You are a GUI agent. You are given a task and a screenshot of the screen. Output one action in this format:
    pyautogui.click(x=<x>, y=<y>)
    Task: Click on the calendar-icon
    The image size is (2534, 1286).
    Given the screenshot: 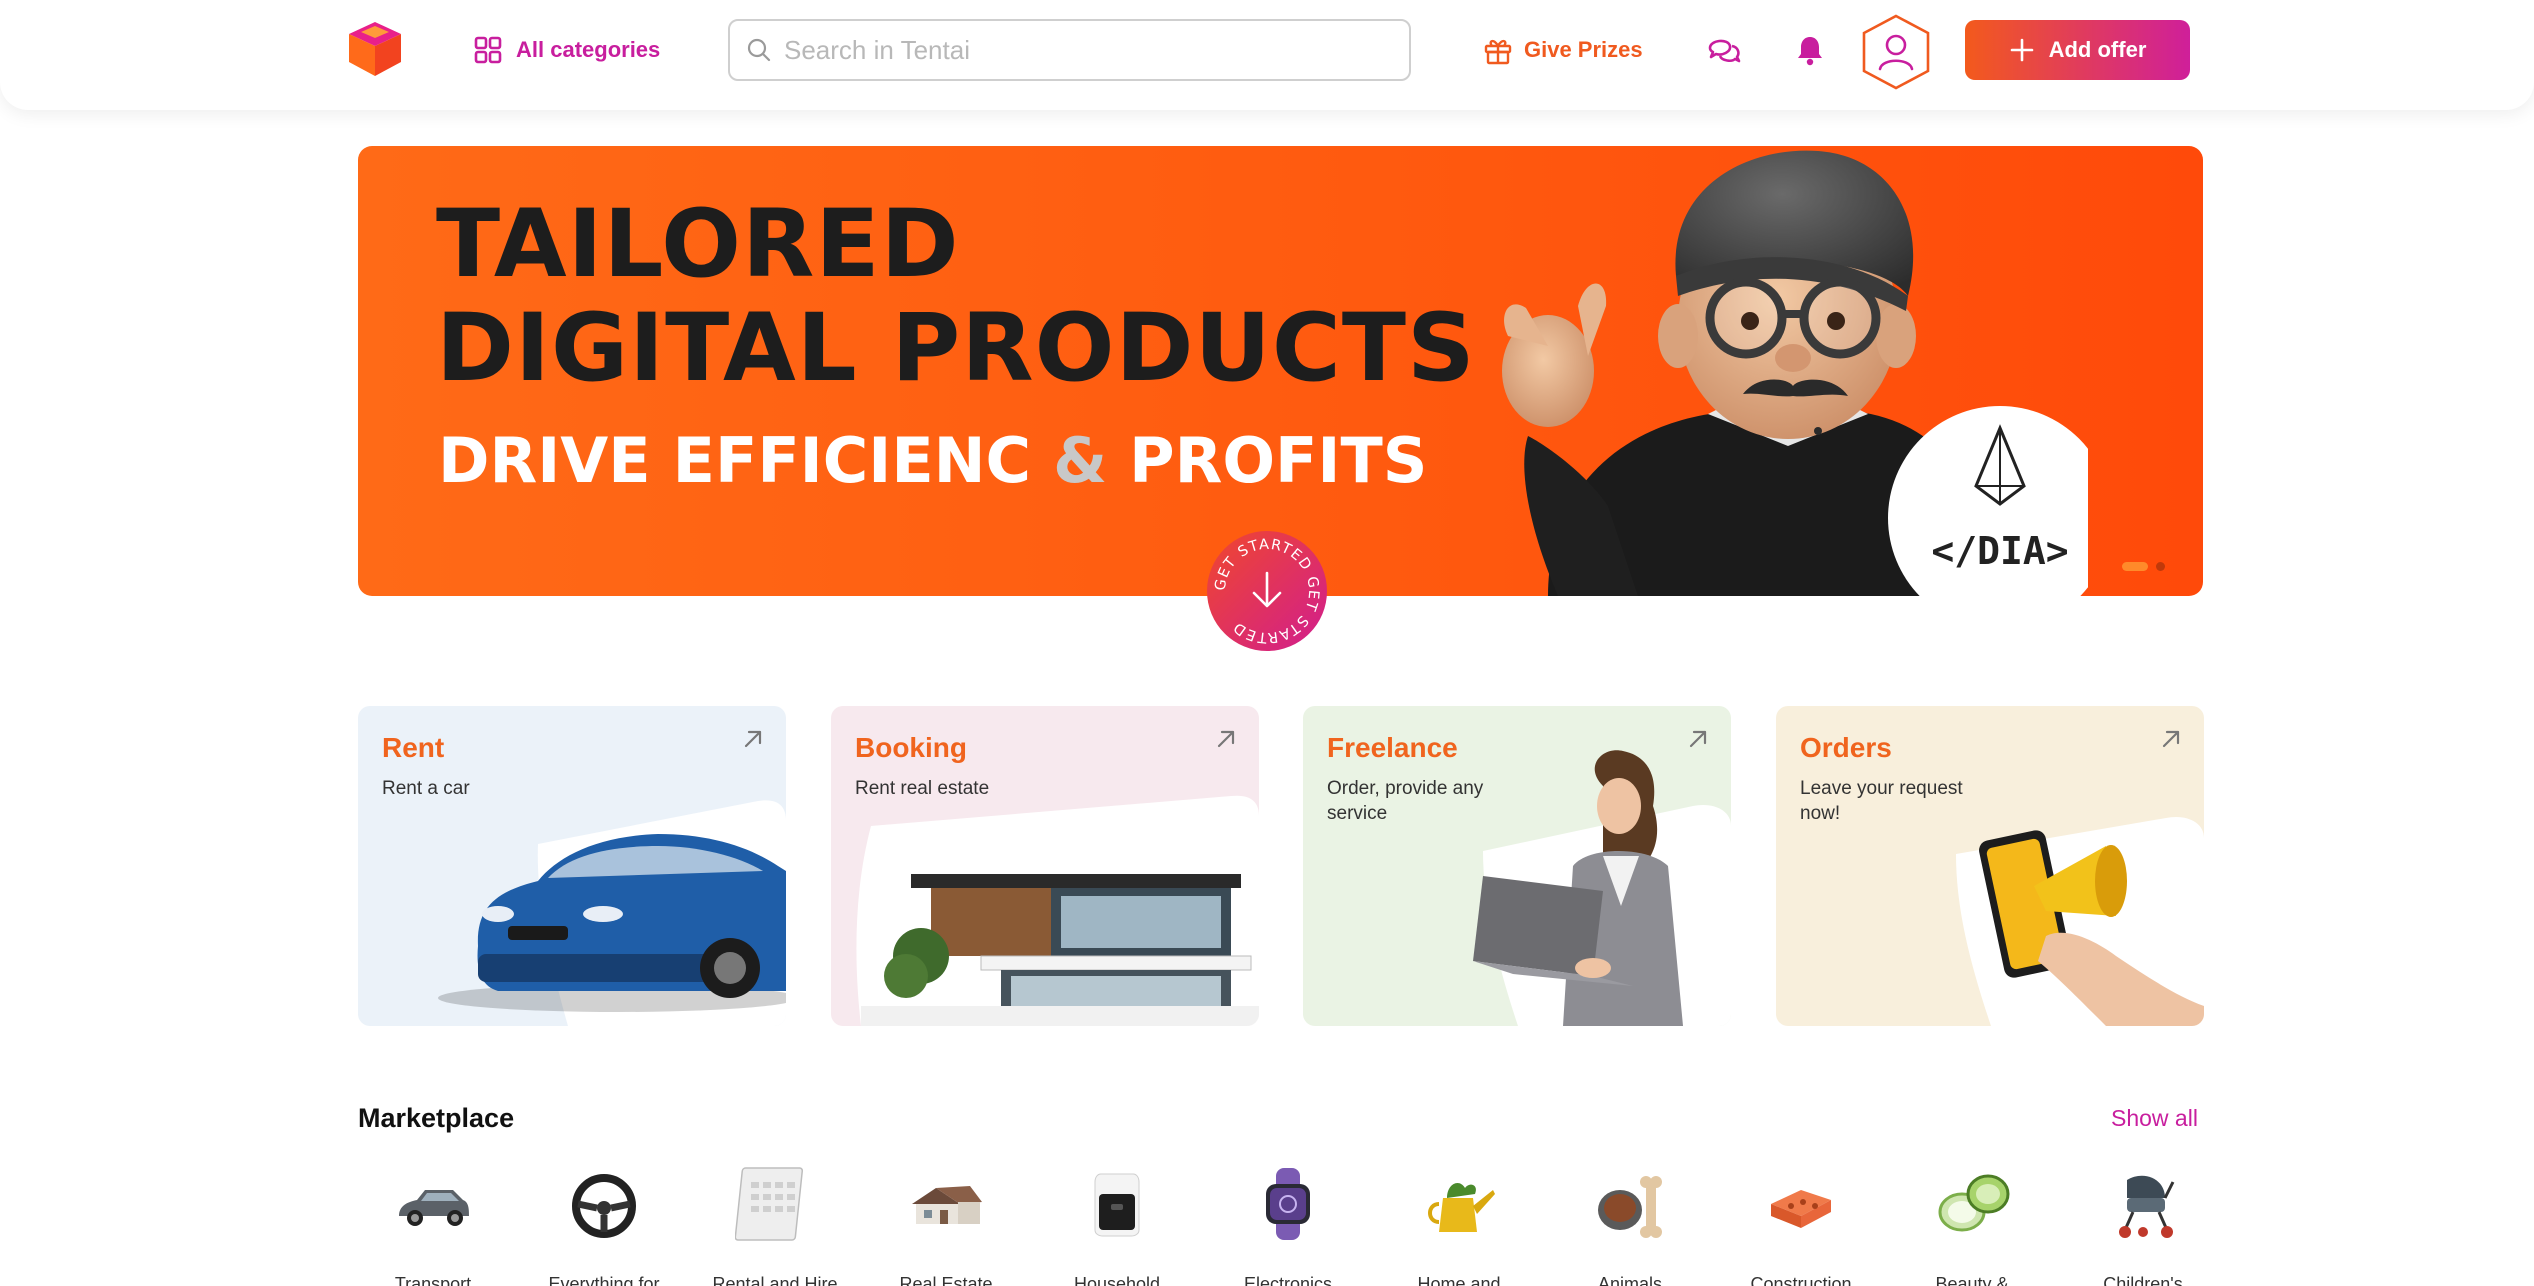 What is the action you would take?
    pyautogui.click(x=769, y=1204)
    